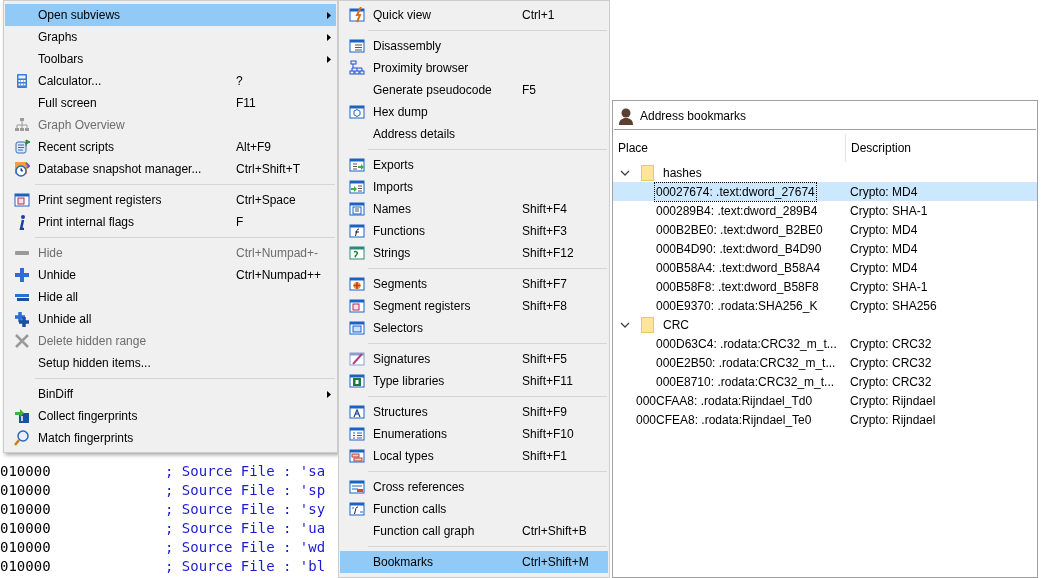  I want to click on menu-item: Database snapshot manager... Ctrl+Shift+T, so click(170, 169).